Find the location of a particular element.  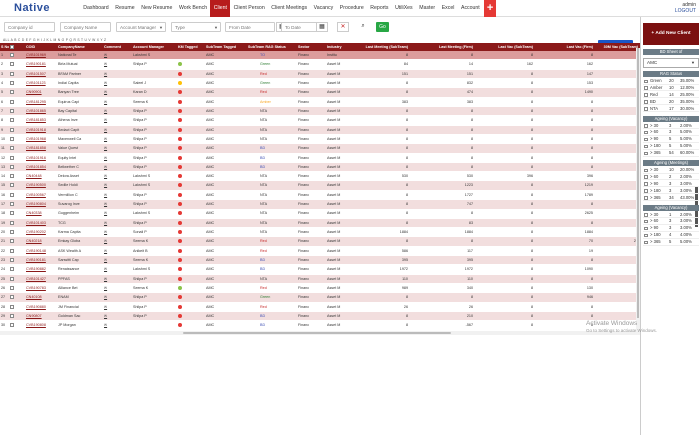

select-all-checkbox is located at coordinates (12, 47).